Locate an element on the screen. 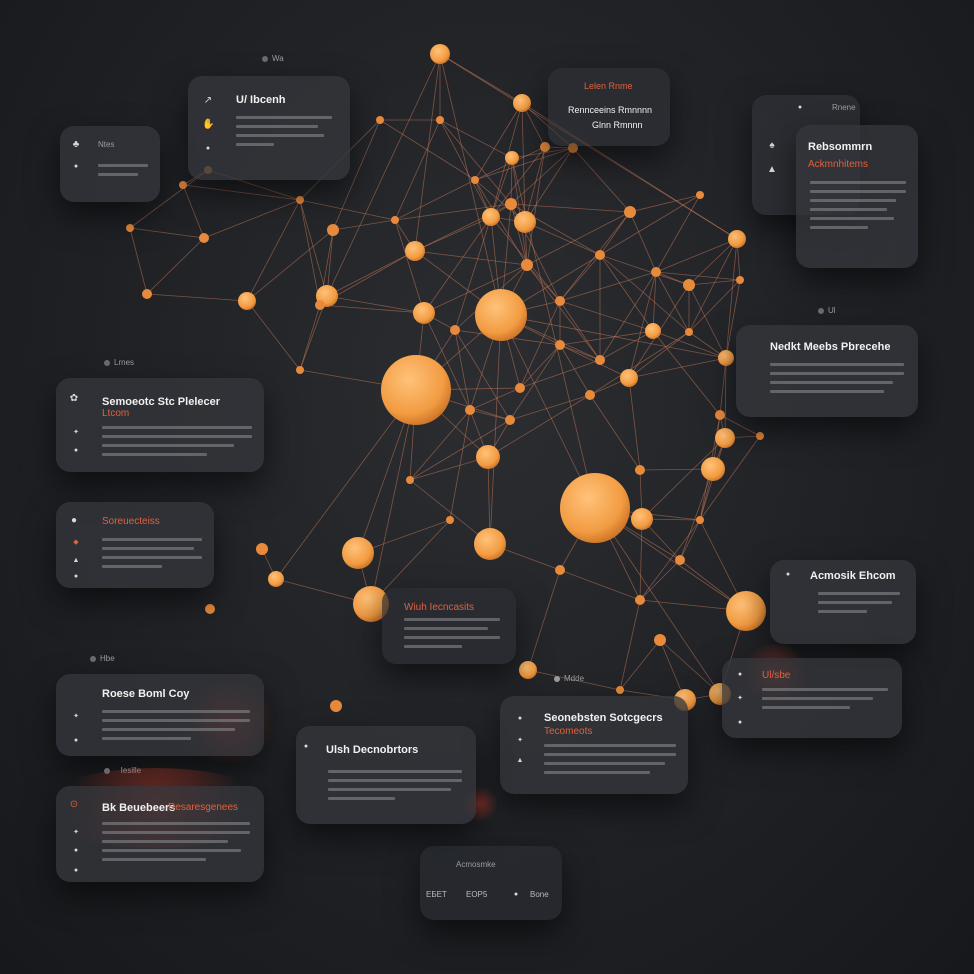 The image size is (974, 974). card-left-red: ● ◆ ▲ ● Soreuecteiss is located at coordinates (135, 545).